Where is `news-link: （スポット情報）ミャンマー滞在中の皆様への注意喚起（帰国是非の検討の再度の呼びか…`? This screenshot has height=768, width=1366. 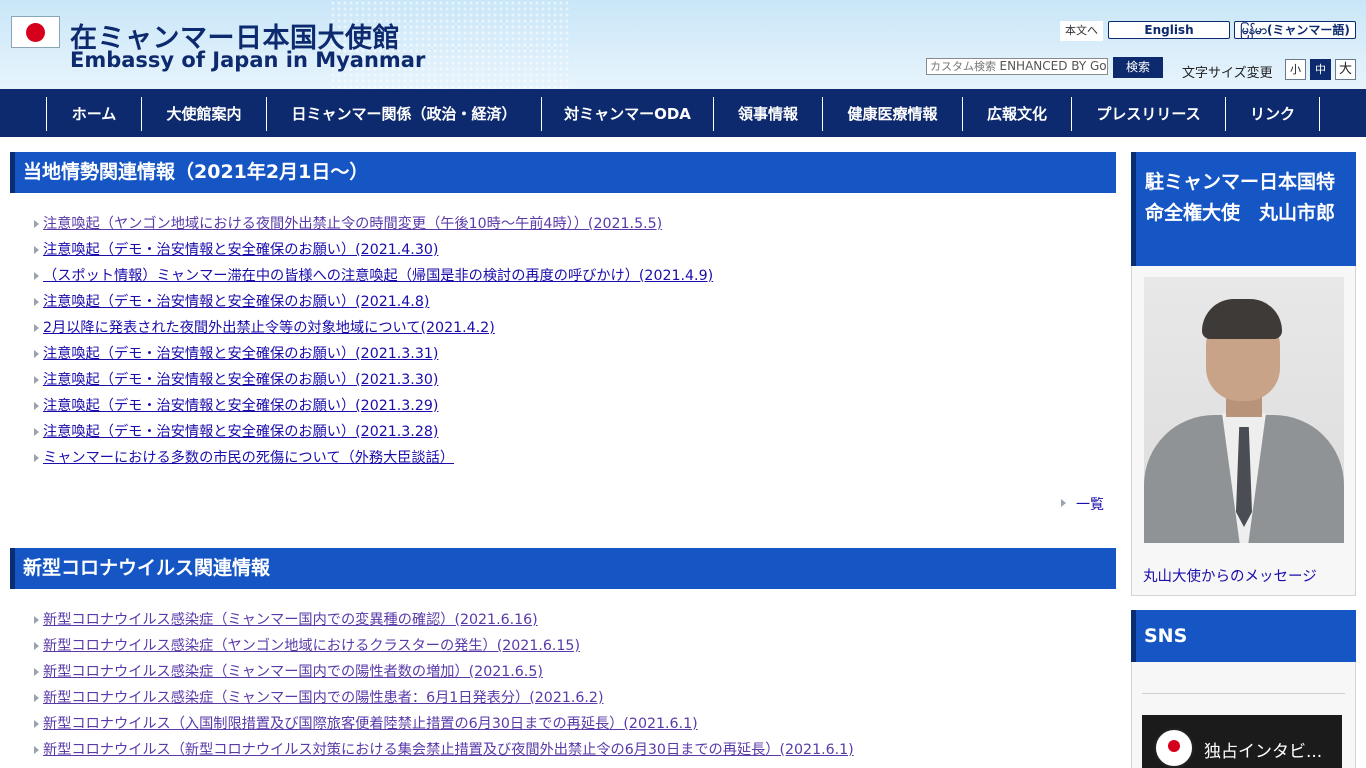
news-link: （スポット情報）ミャンマー滞在中の皆様への注意喚起（帰国是非の検討の再度の呼びか… is located at coordinates (378, 276).